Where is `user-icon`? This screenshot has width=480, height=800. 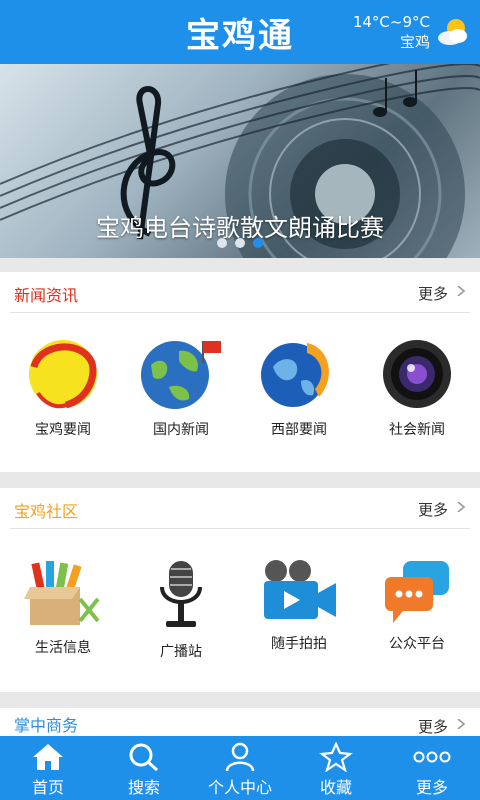 user-icon is located at coordinates (240, 757).